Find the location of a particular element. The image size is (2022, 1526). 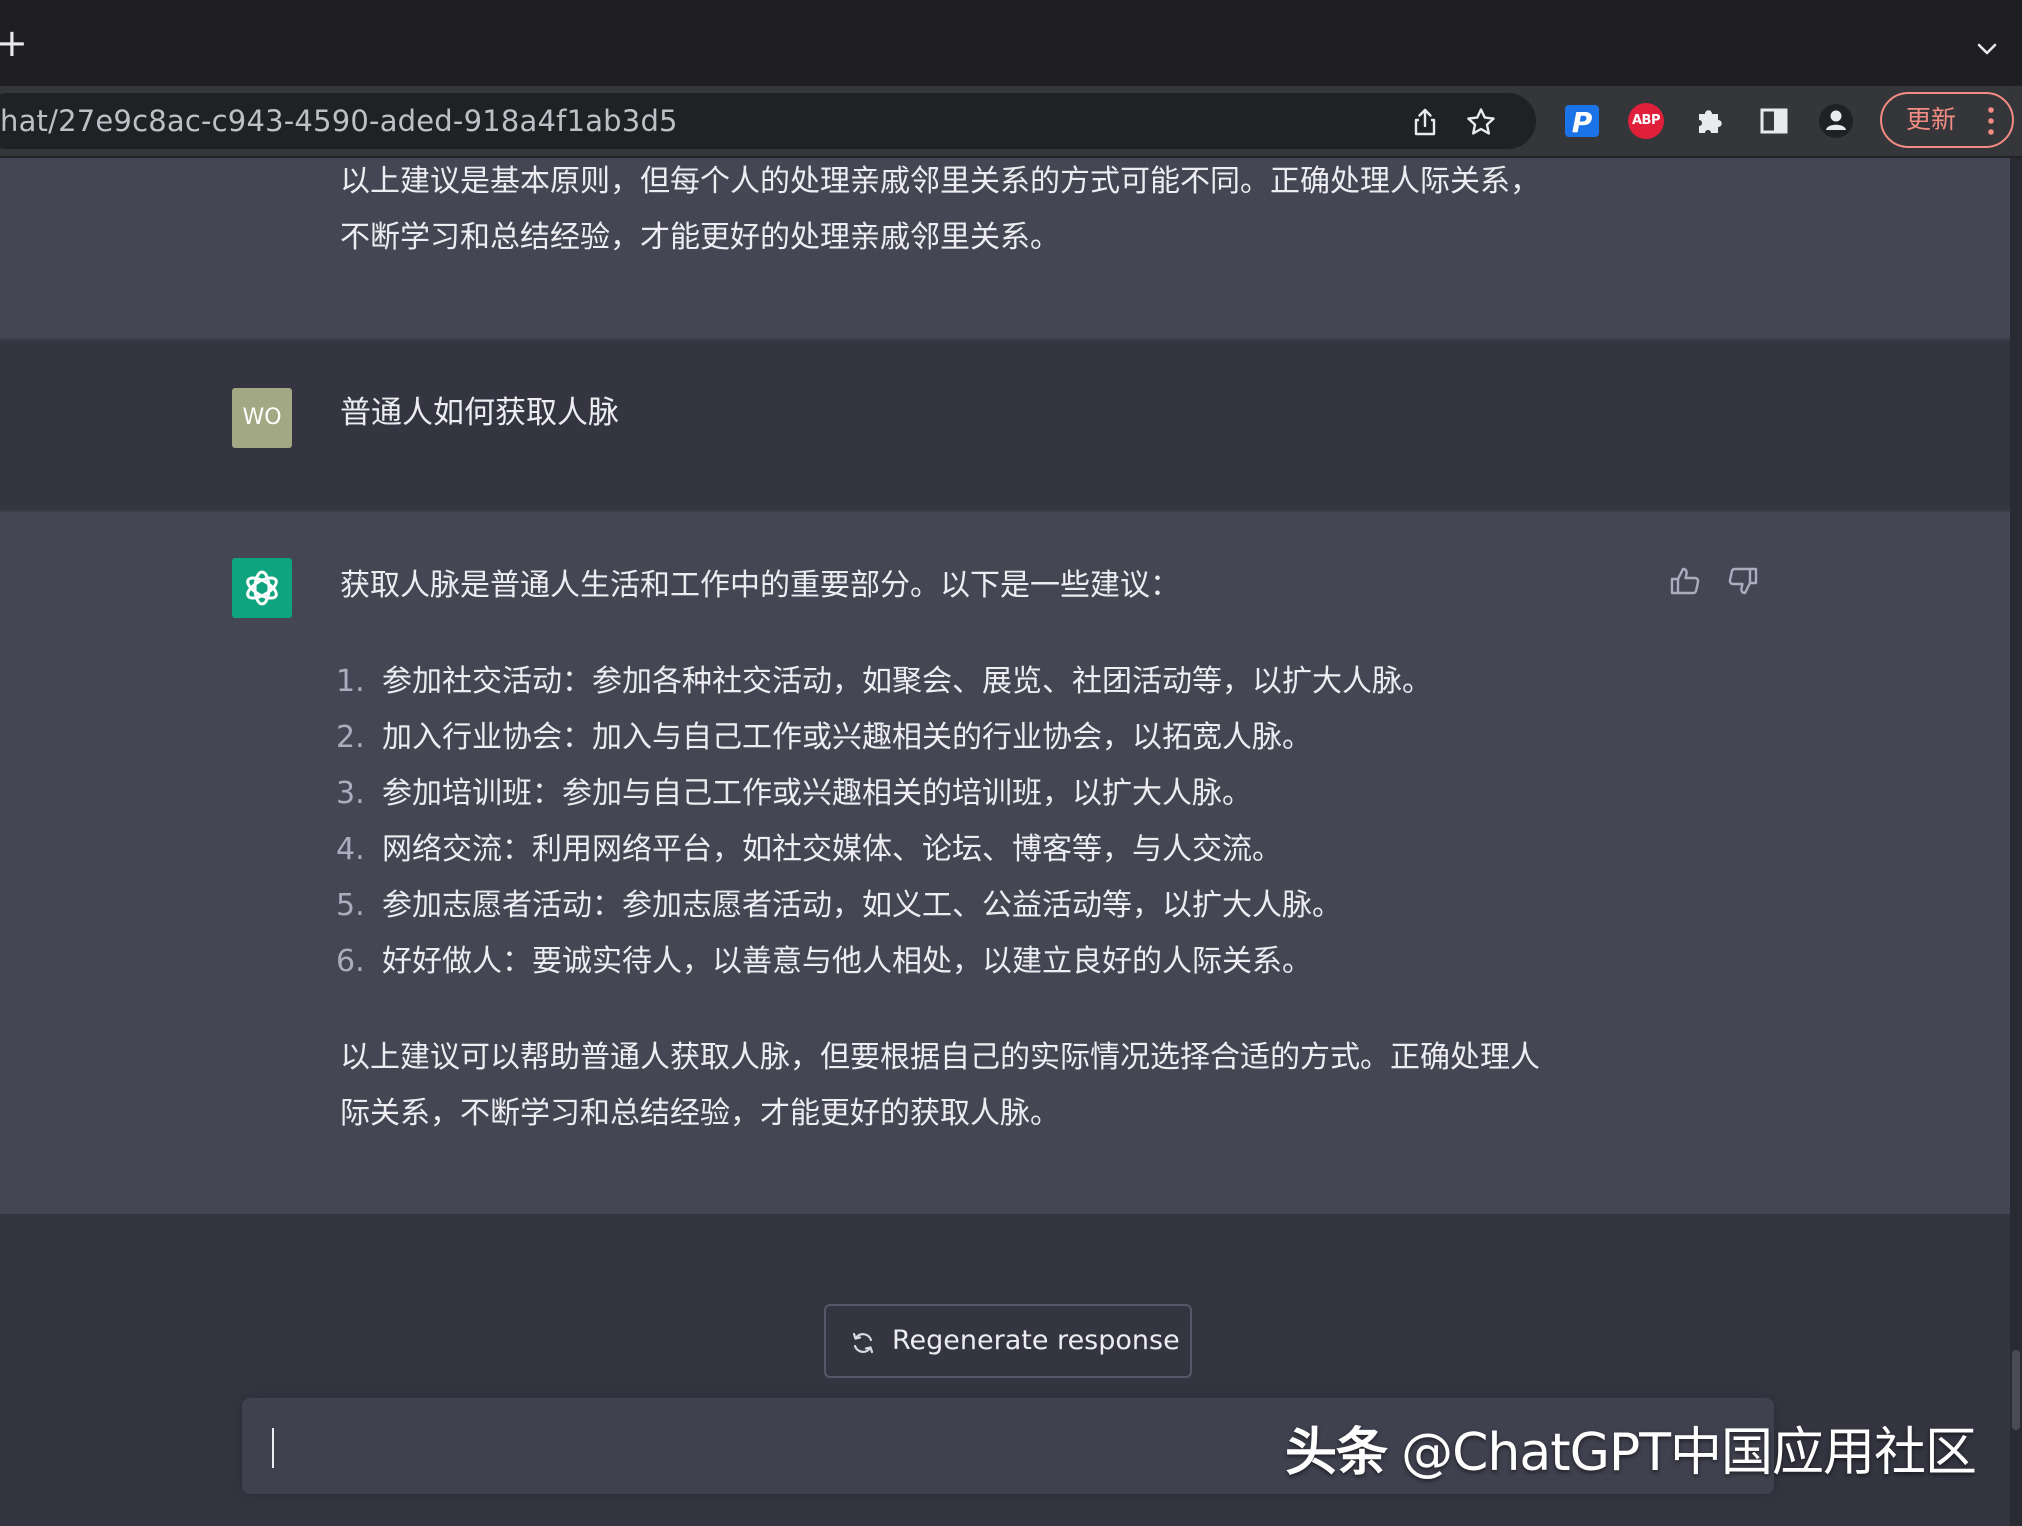

user-question-text: 普通人如何获取人脉 is located at coordinates (479, 413).